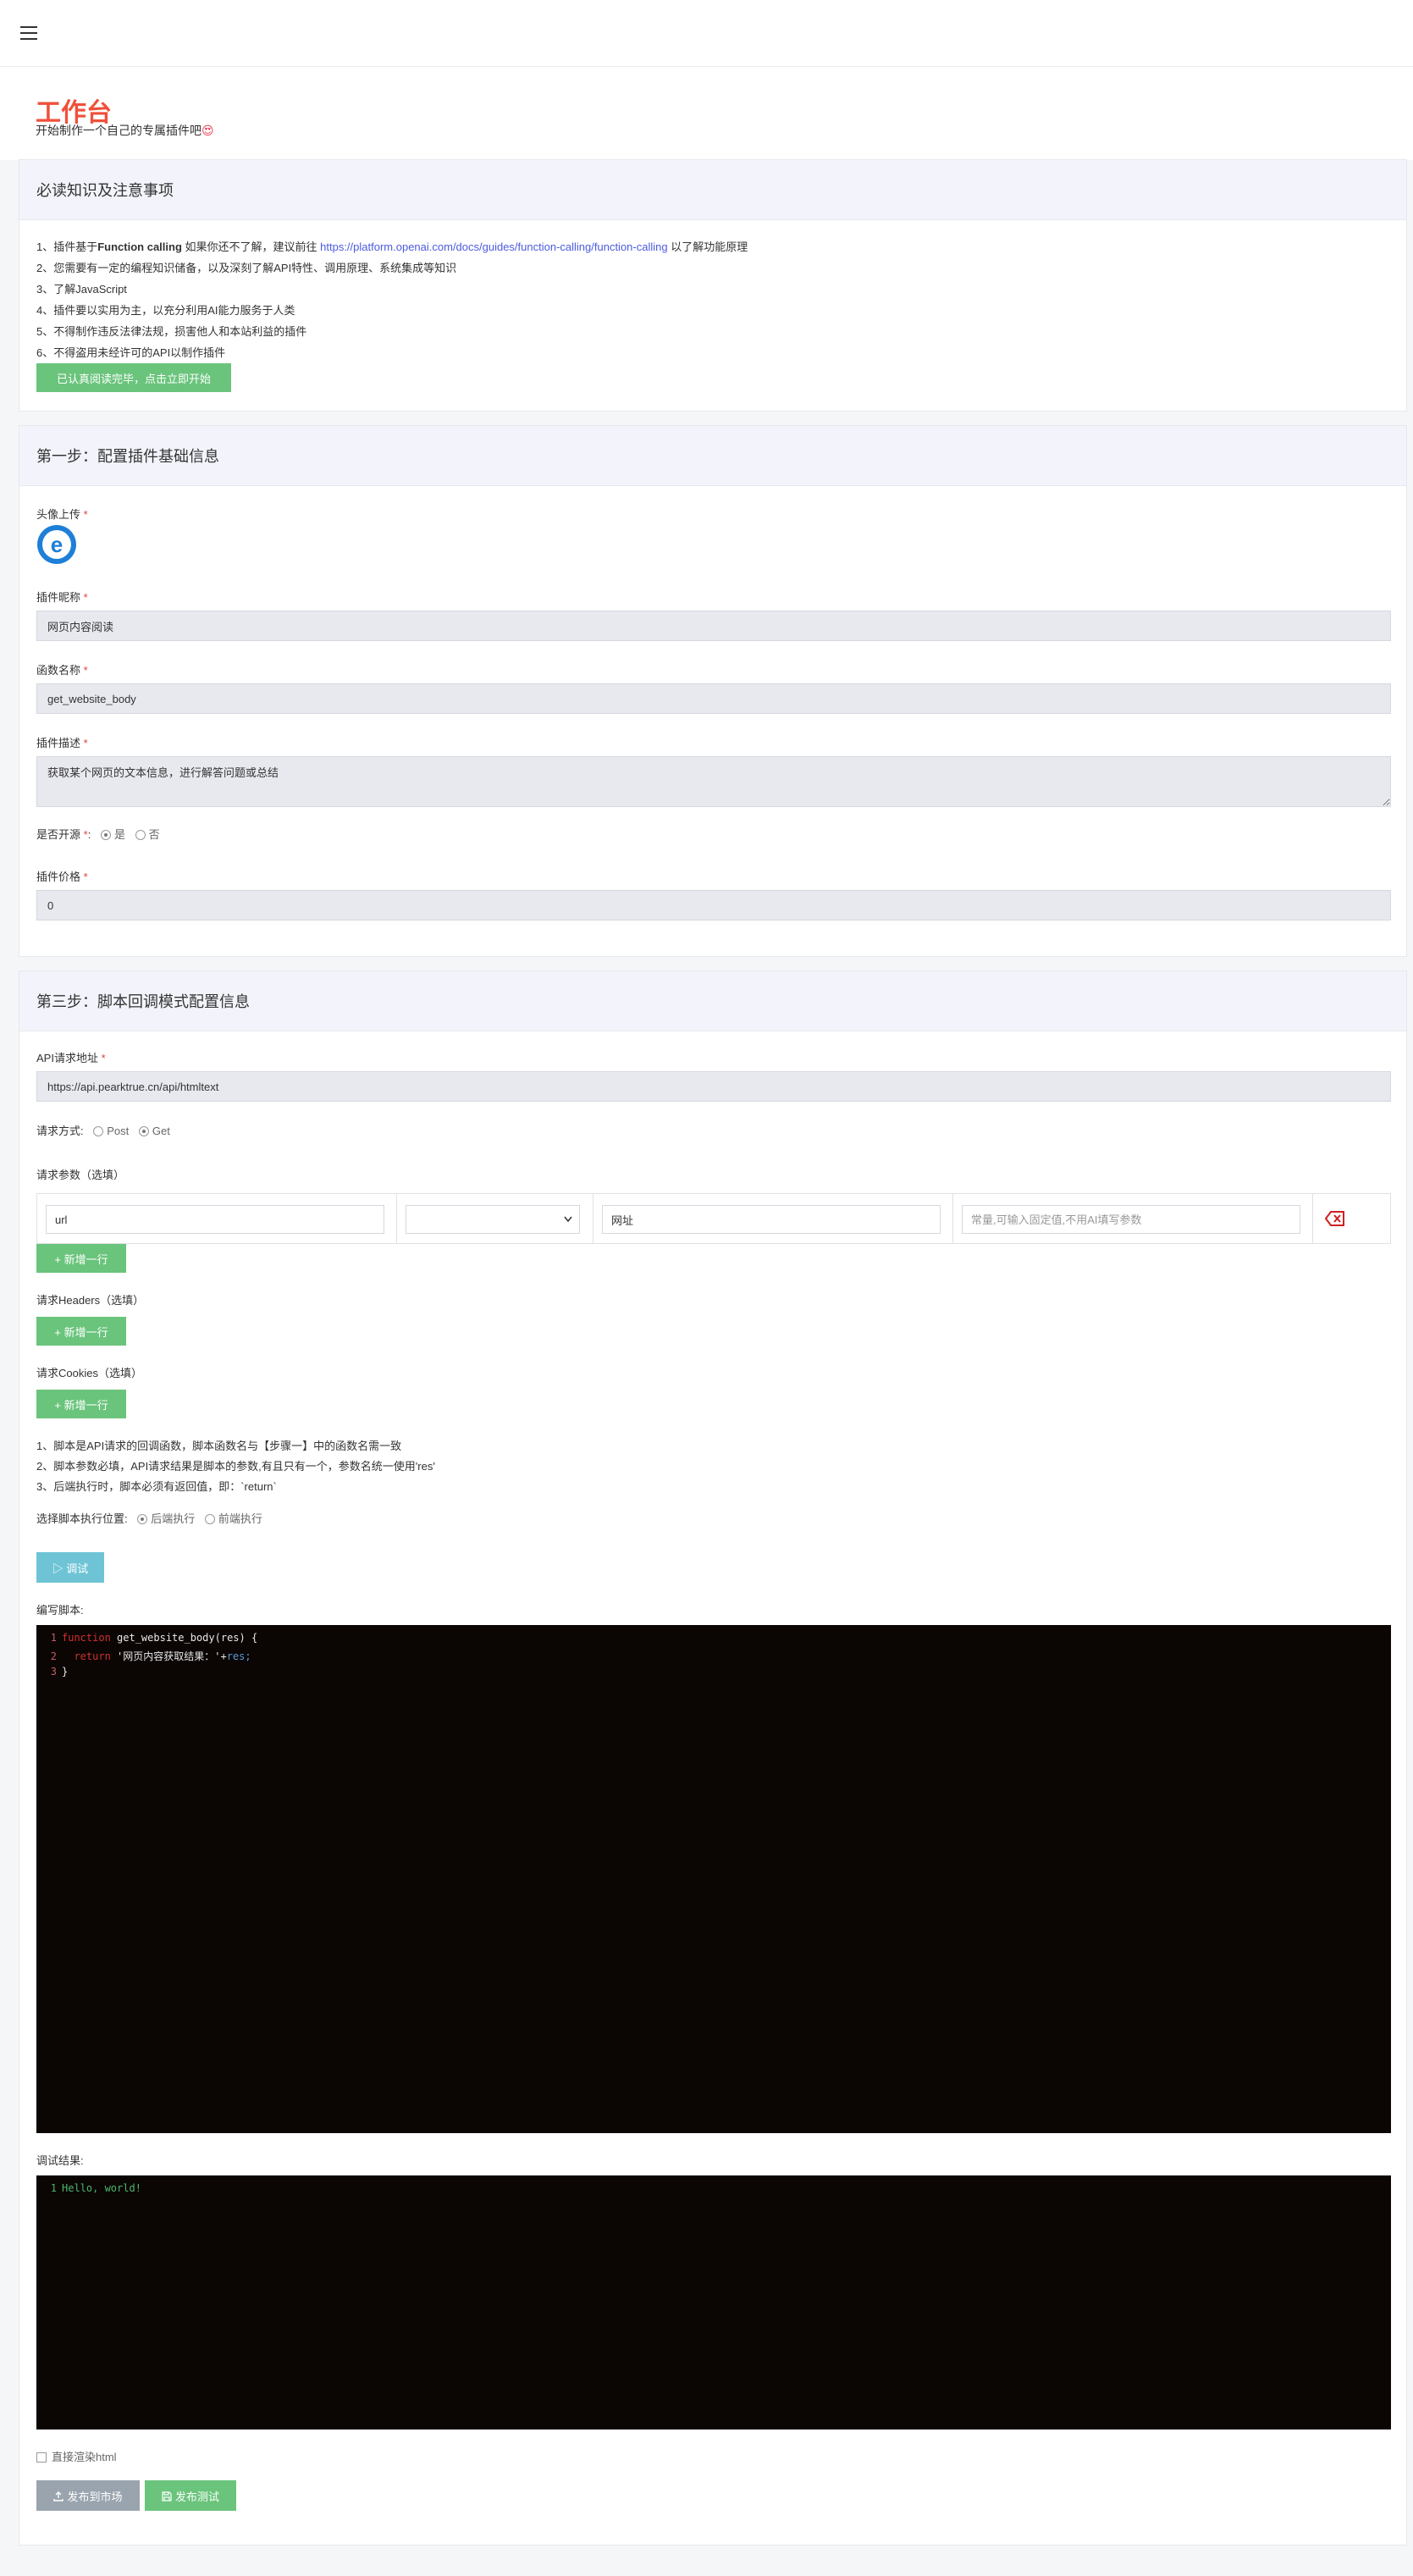 This screenshot has width=1413, height=2576. What do you see at coordinates (105, 191) in the screenshot?
I see `notice-title: 必读知识及注意事项` at bounding box center [105, 191].